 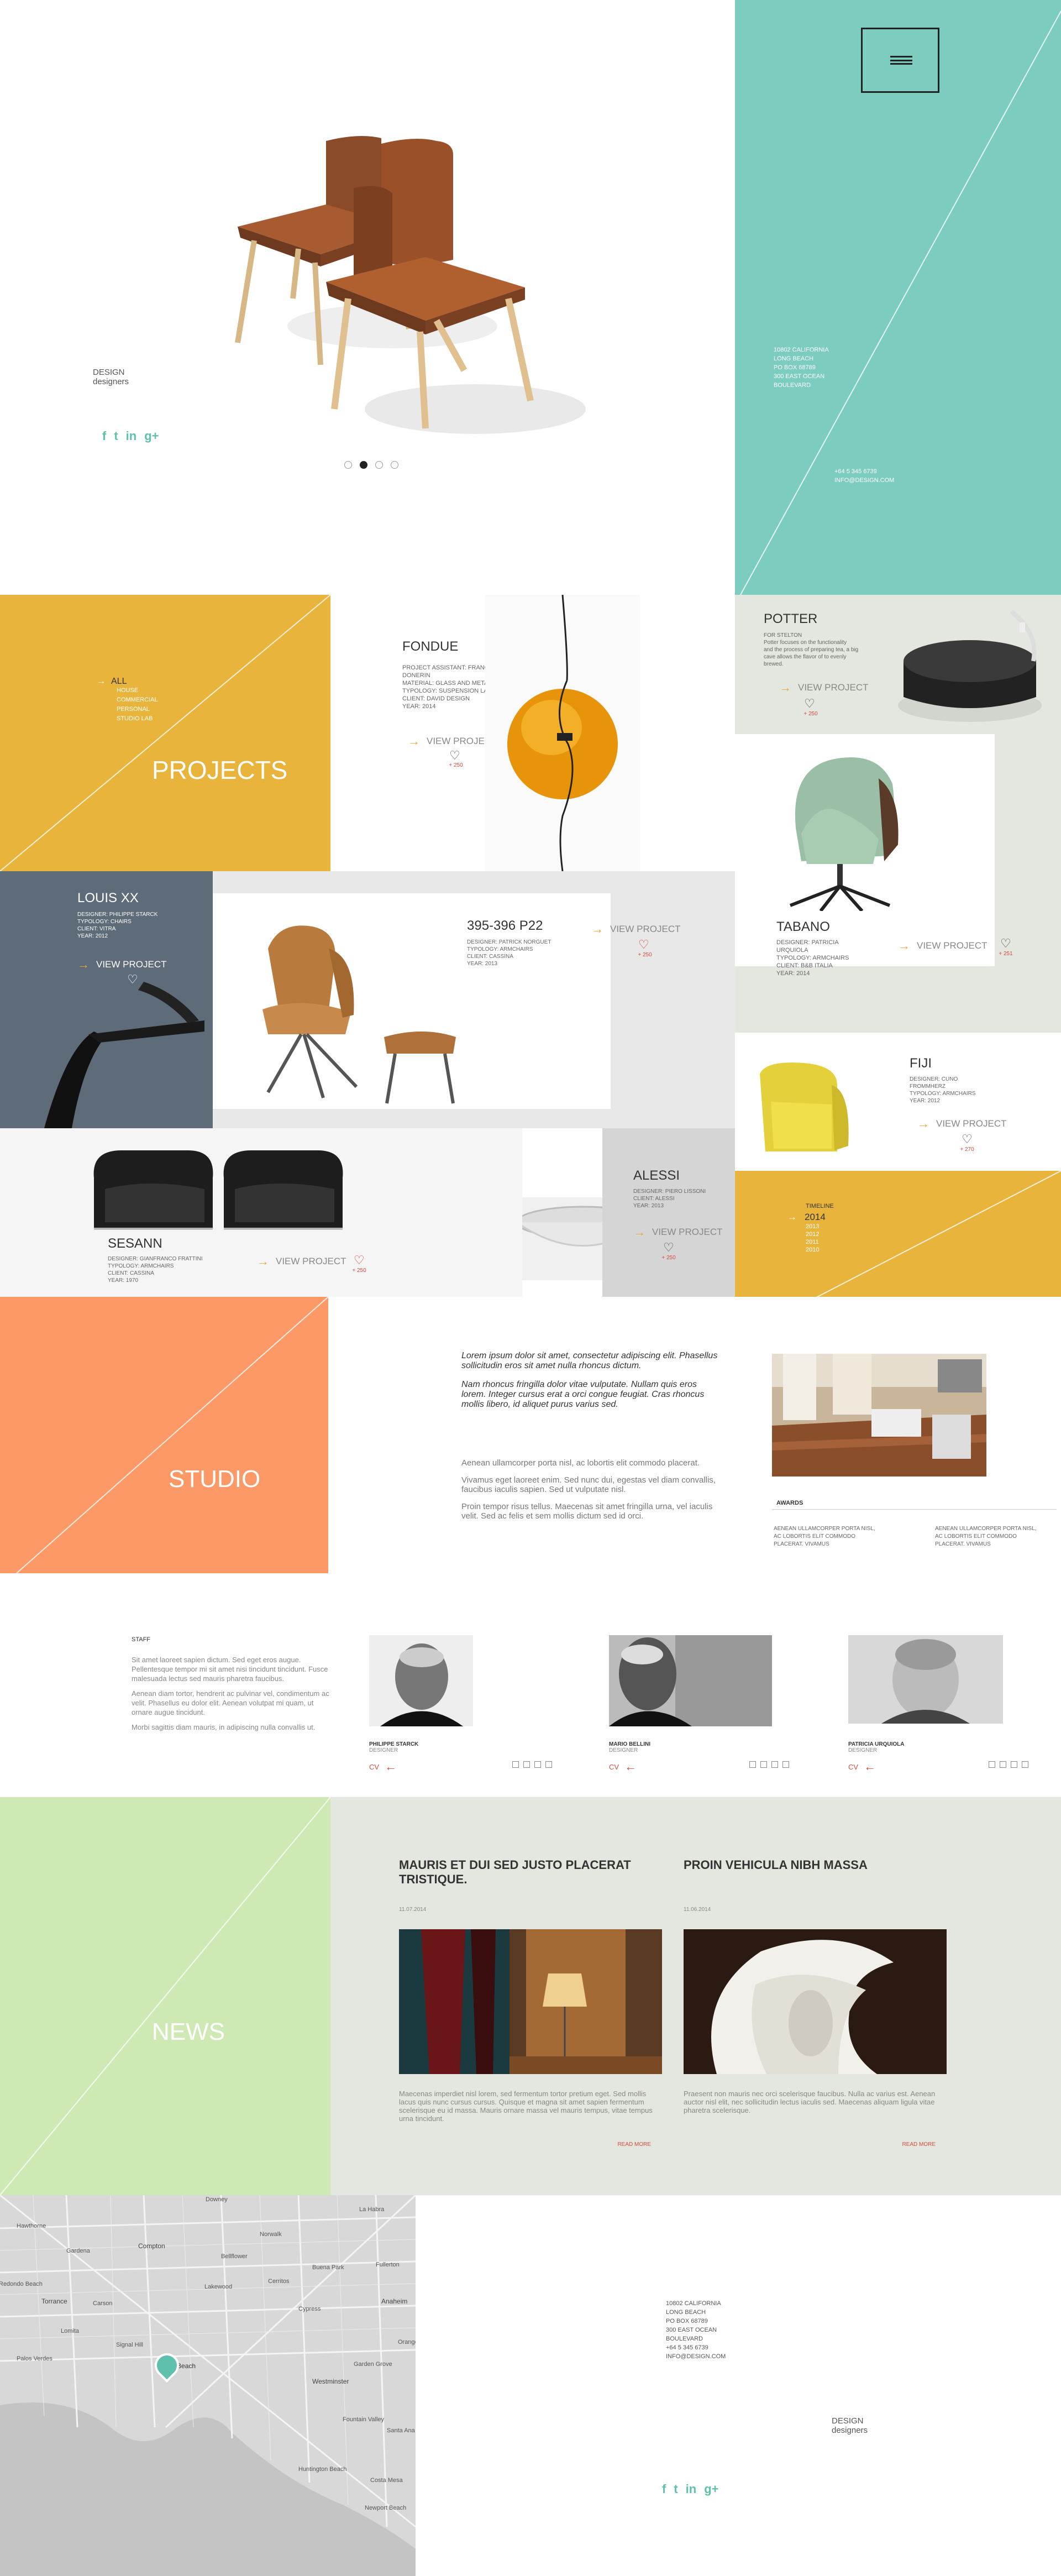 I want to click on filter-personal: PERSONAL, so click(x=137, y=709).